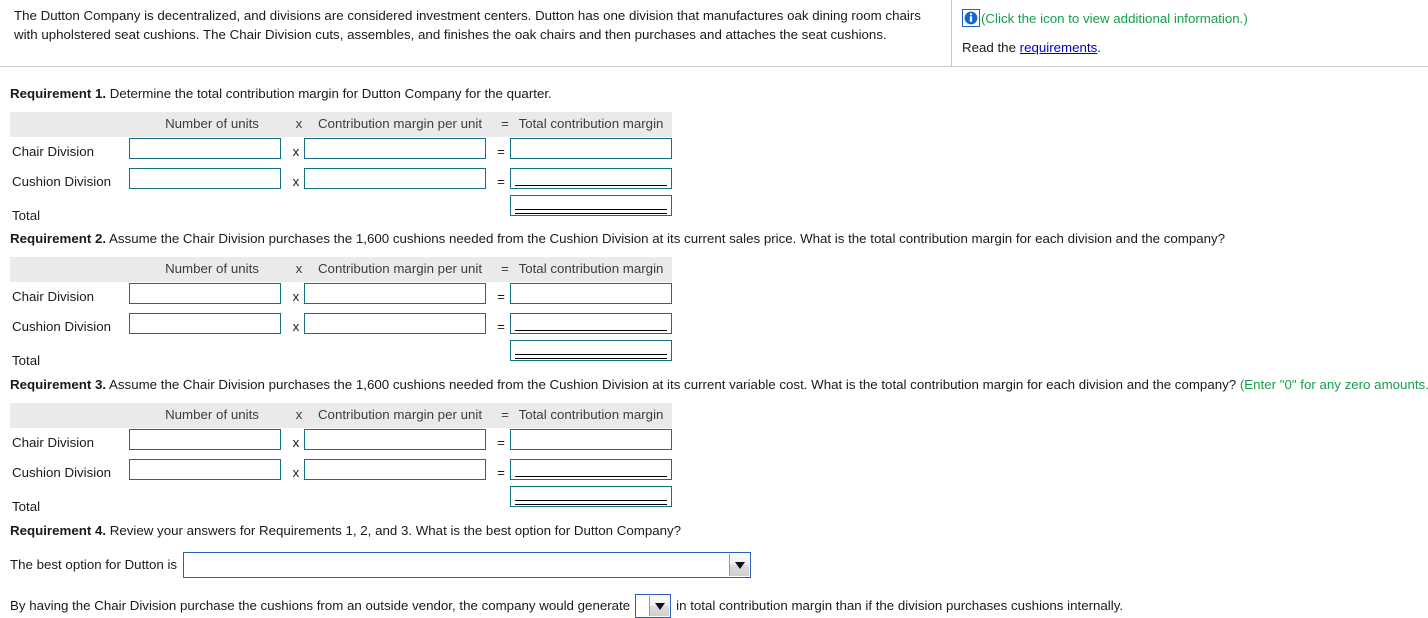 The width and height of the screenshot is (1428, 618). Describe the element at coordinates (714, 66) in the screenshot. I see `header-horizontal-divider` at that location.